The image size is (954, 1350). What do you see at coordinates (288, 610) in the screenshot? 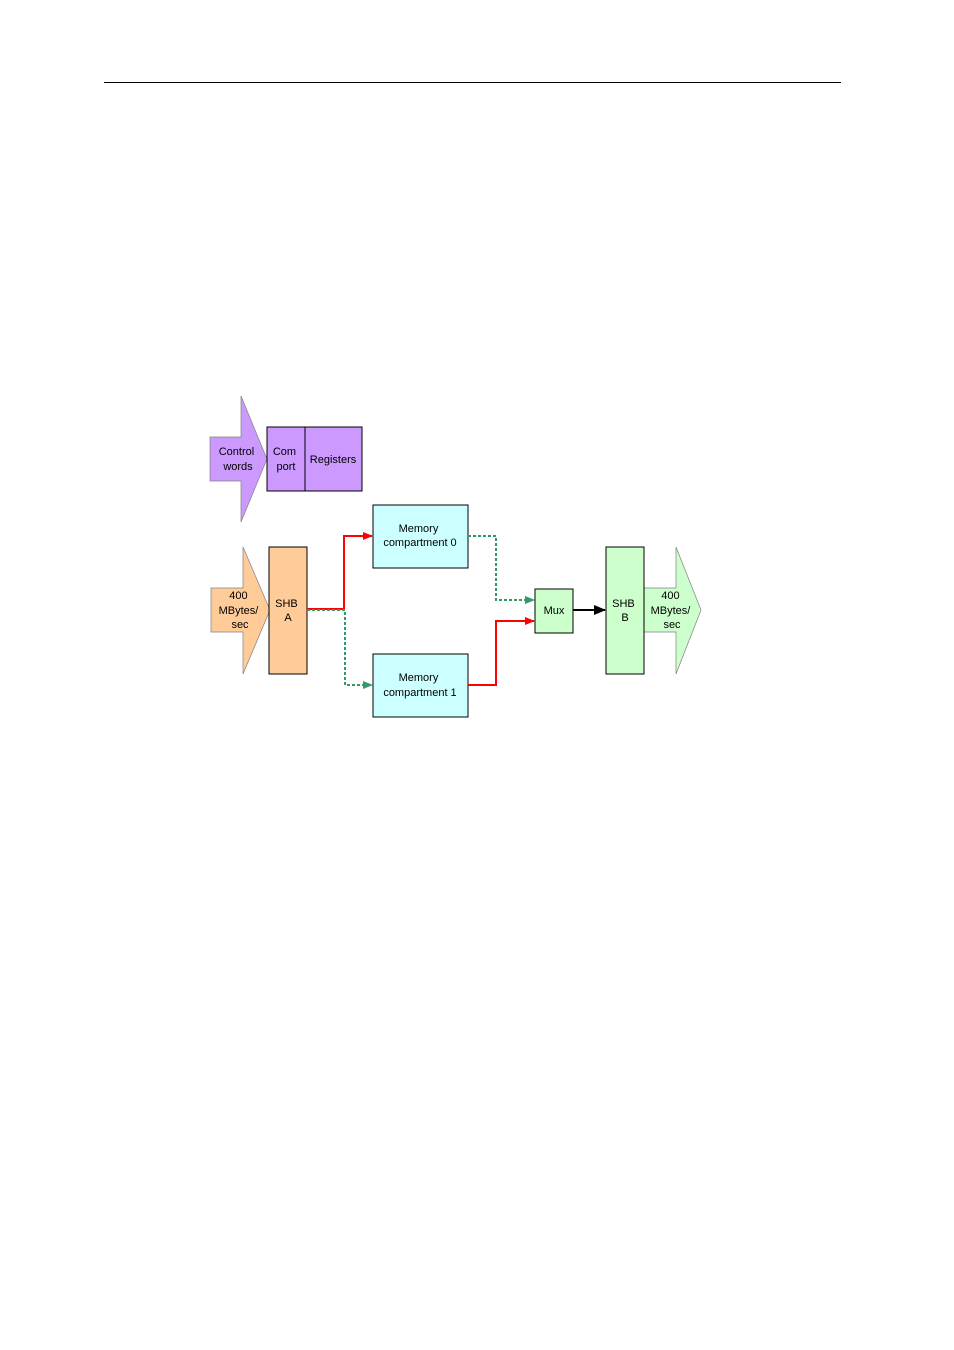
I see `shb-a-block: SHB A` at bounding box center [288, 610].